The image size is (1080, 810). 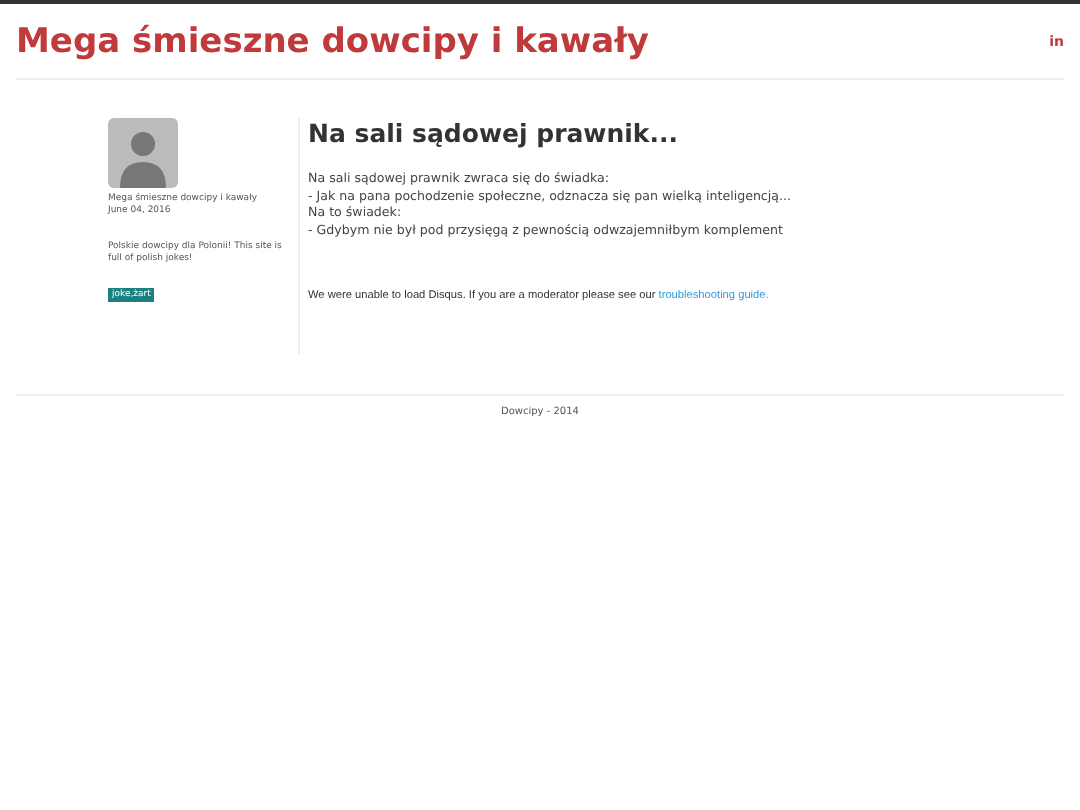 I want to click on avatar-icon, so click(x=143, y=153).